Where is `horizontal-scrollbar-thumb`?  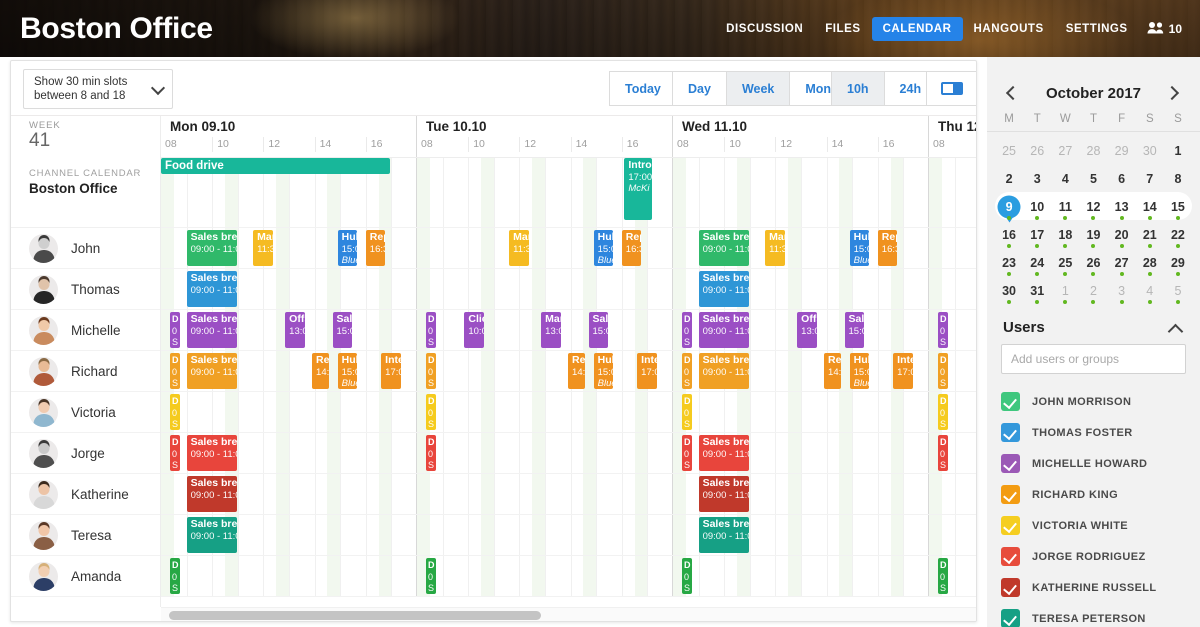 horizontal-scrollbar-thumb is located at coordinates (355, 615).